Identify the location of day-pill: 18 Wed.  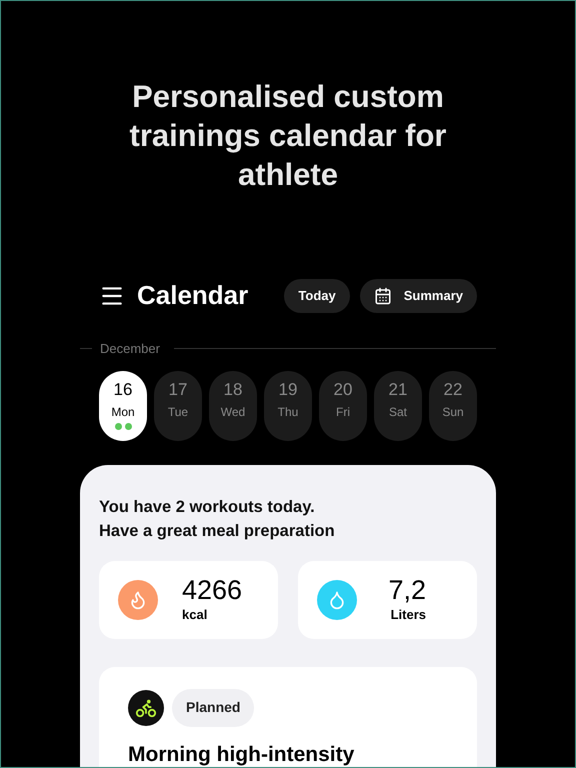
(233, 405).